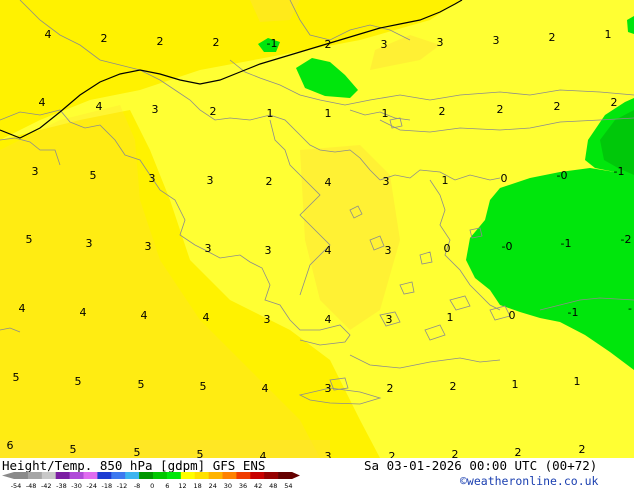  Describe the element at coordinates (328, 250) in the screenshot. I see `label-3-F: 4` at that location.